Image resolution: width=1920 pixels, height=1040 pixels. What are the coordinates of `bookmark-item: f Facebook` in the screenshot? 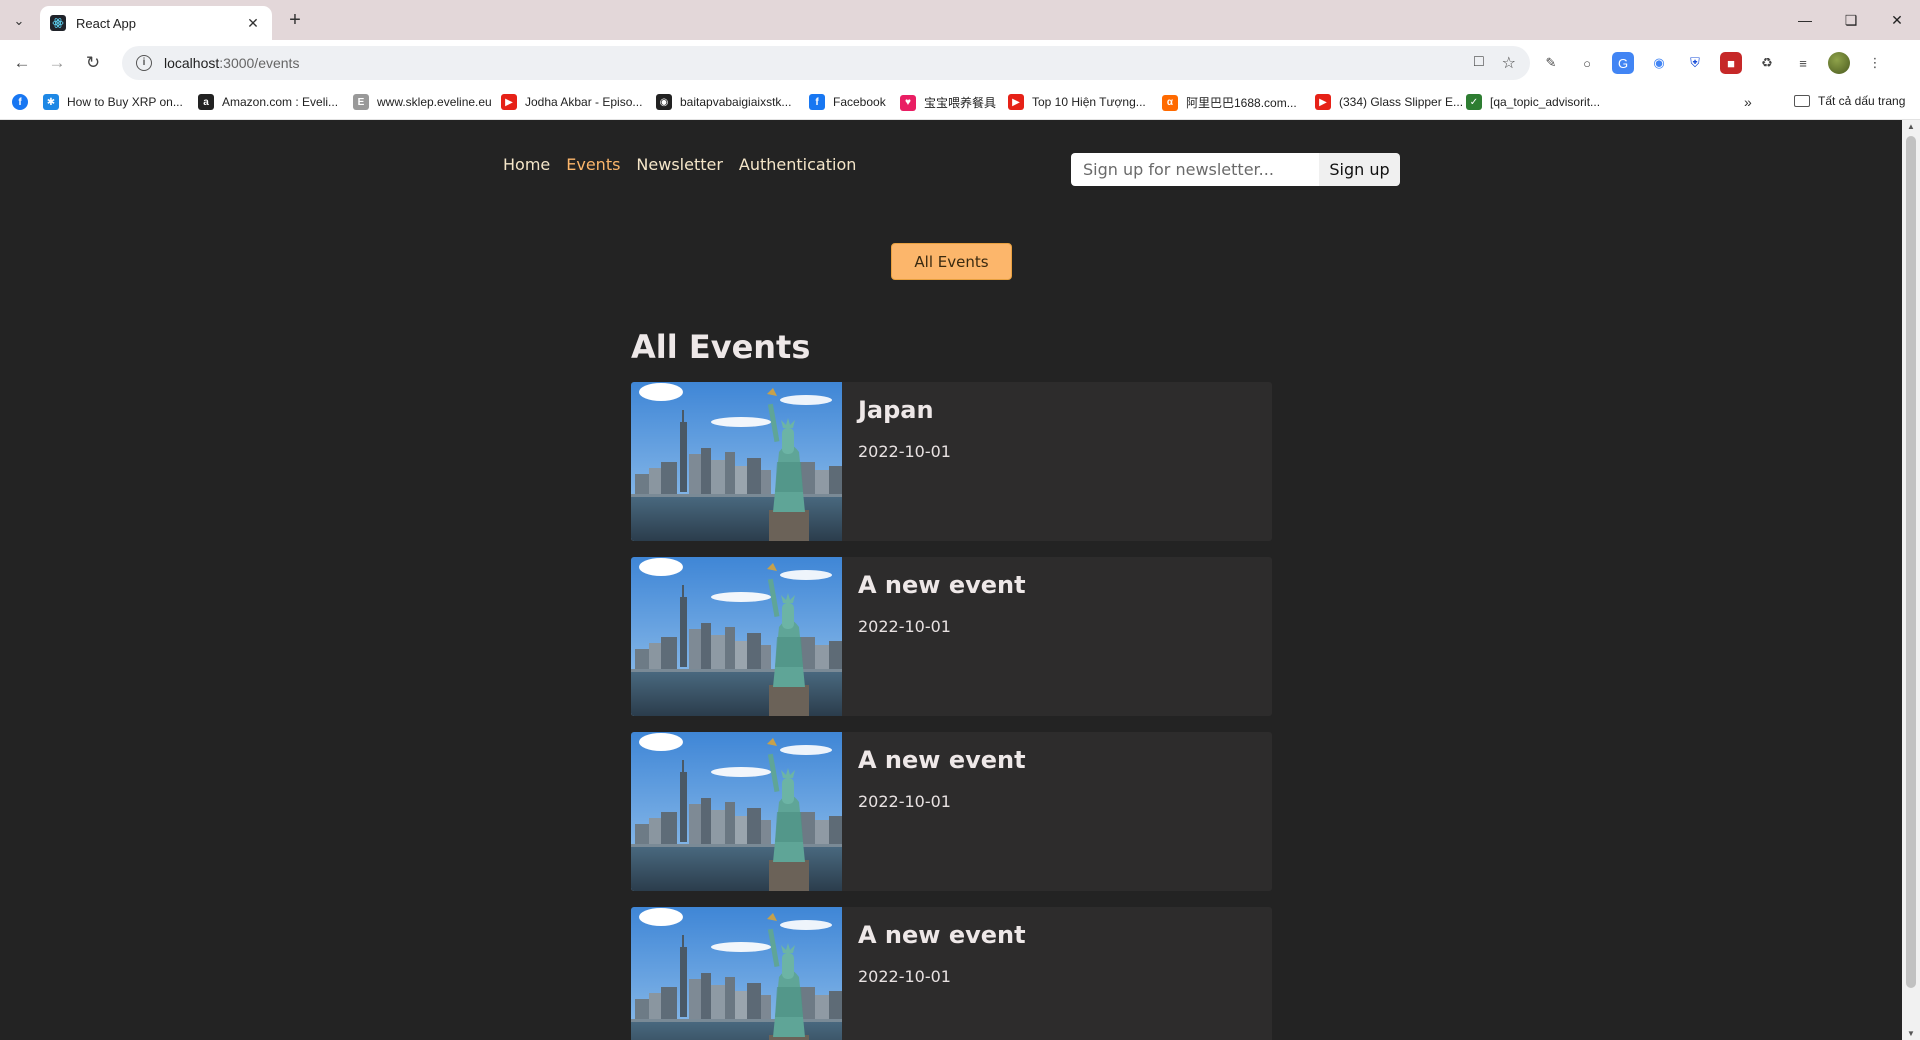 It's located at (847, 102).